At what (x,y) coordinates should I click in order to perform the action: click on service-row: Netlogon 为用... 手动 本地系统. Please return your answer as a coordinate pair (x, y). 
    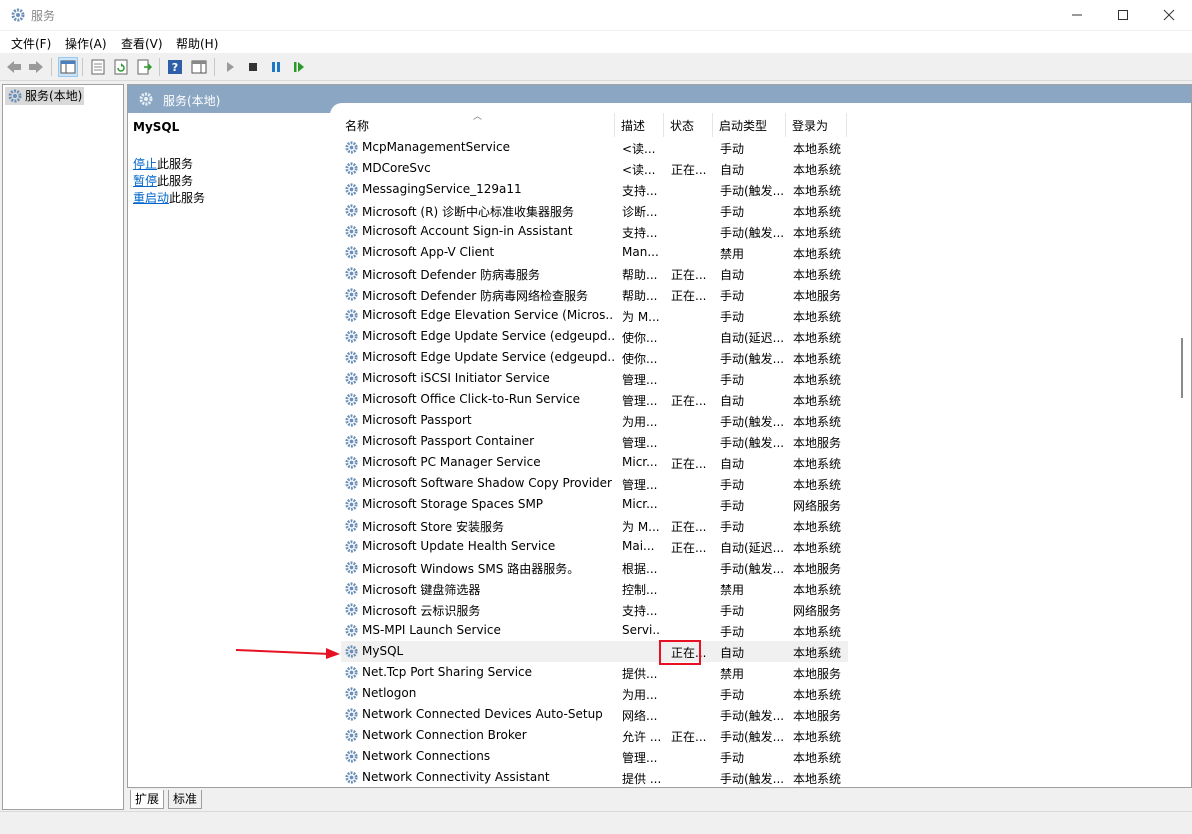
    Looking at the image, I should click on (594, 693).